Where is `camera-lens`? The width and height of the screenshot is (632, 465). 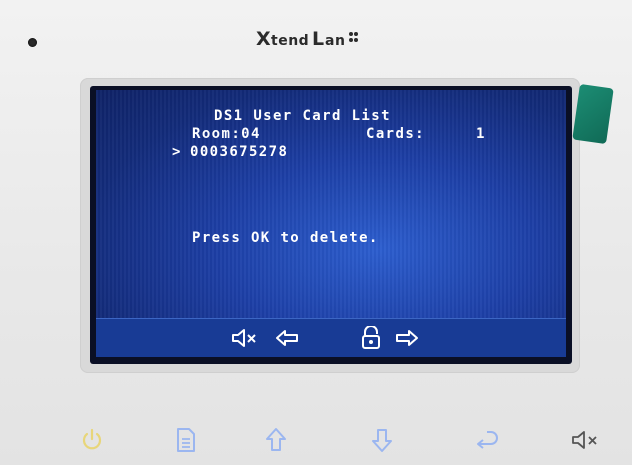 camera-lens is located at coordinates (32, 42).